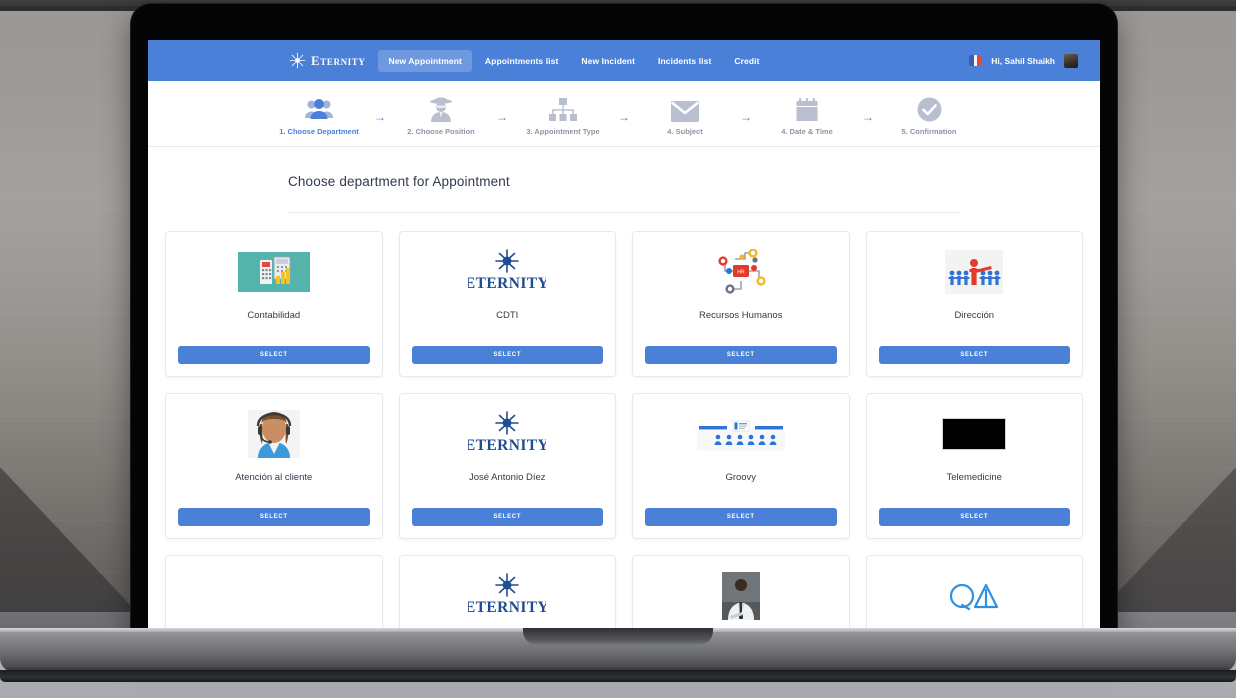  Describe the element at coordinates (507, 304) in the screenshot. I see `department-card: ETERNITY CDTI SELECT` at that location.